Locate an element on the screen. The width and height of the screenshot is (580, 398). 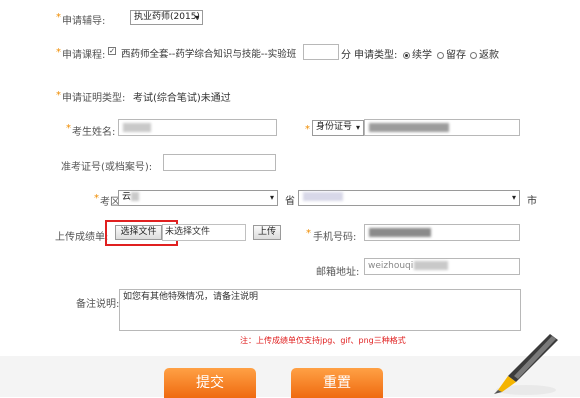
remarks-textarea: 如您有其他特殊情况，请备注说明 is located at coordinates (320, 310).